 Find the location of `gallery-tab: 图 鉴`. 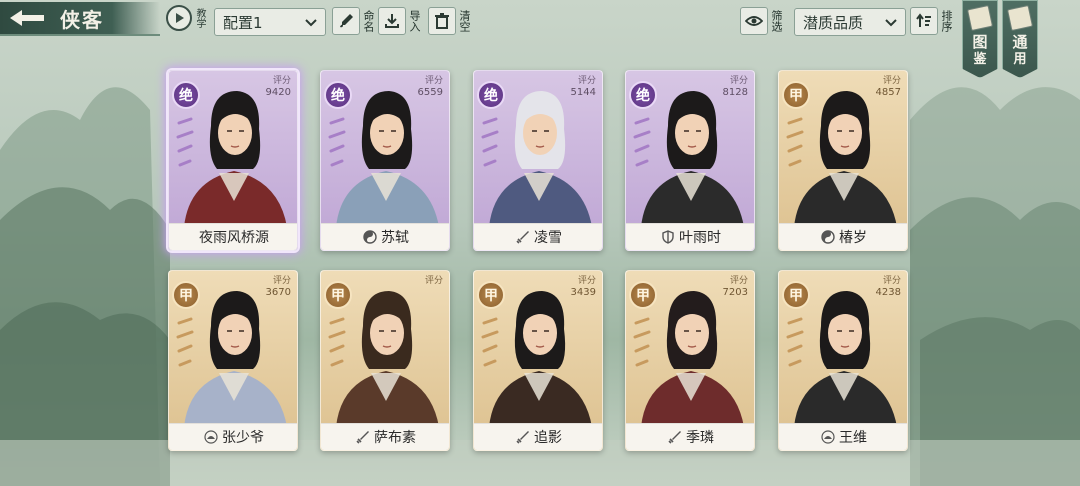

gallery-tab: 图 鉴 is located at coordinates (980, 39).